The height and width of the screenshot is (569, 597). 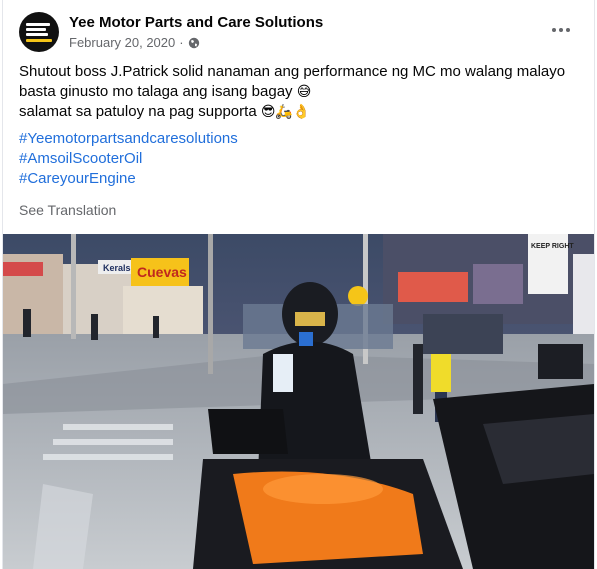 What do you see at coordinates (552, 246) in the screenshot?
I see `keep-right-sign: KEEP RIGHT` at bounding box center [552, 246].